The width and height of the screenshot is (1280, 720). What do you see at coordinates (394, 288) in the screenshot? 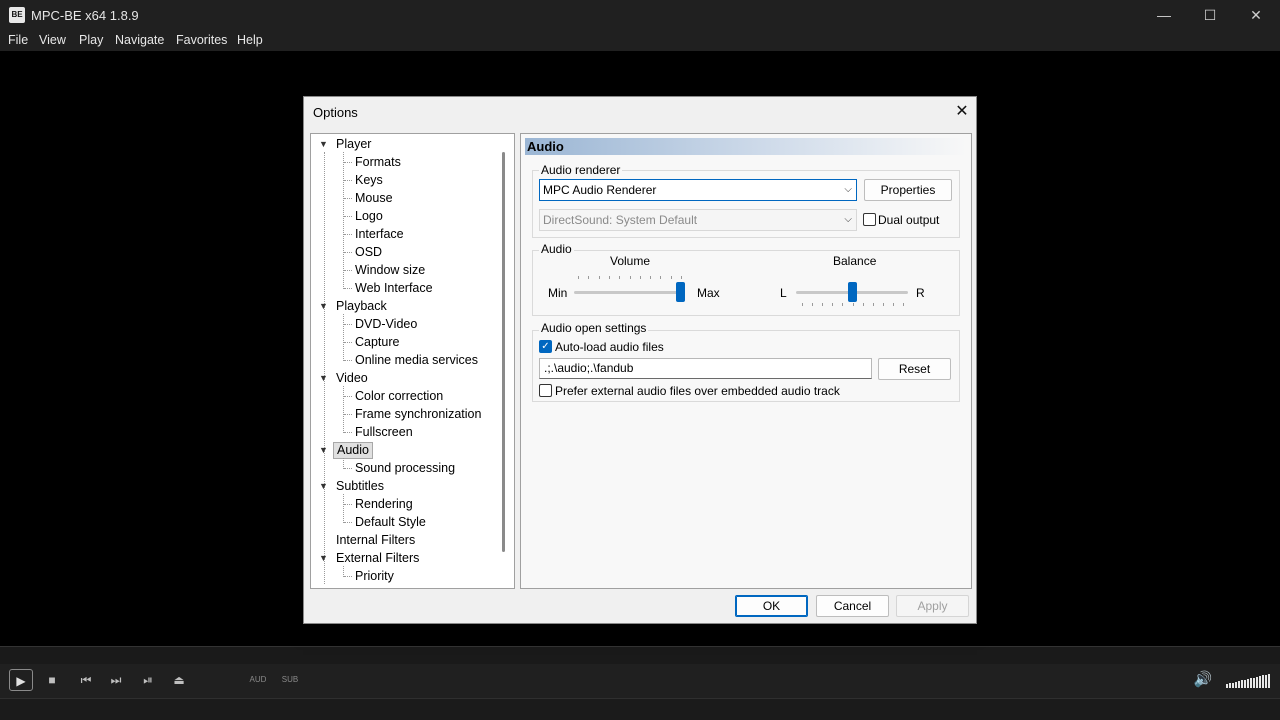
I see `tree-item-web-interface: Web Interface` at bounding box center [394, 288].